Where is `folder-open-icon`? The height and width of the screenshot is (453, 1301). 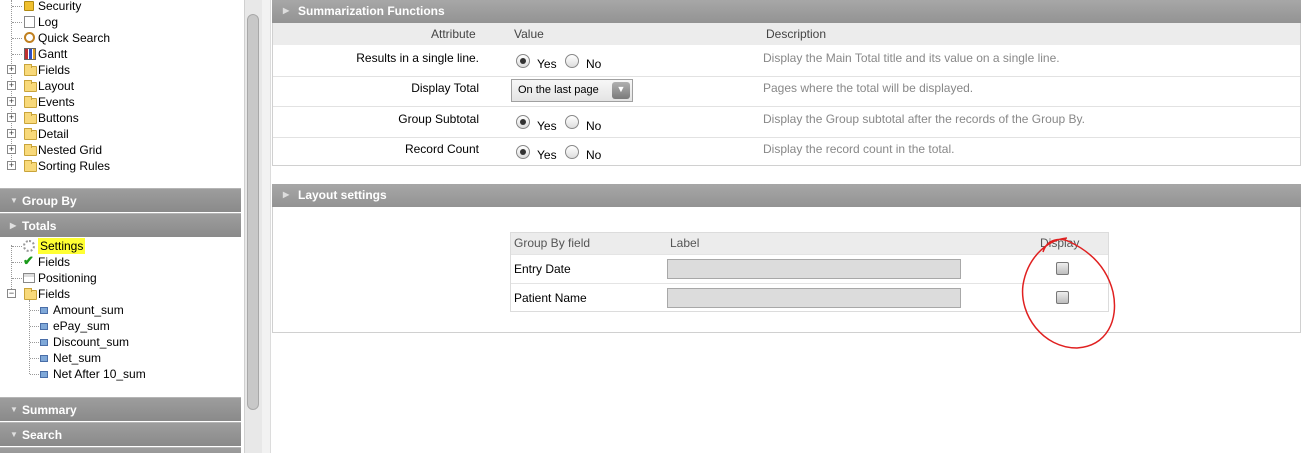
folder-open-icon is located at coordinates (30, 294).